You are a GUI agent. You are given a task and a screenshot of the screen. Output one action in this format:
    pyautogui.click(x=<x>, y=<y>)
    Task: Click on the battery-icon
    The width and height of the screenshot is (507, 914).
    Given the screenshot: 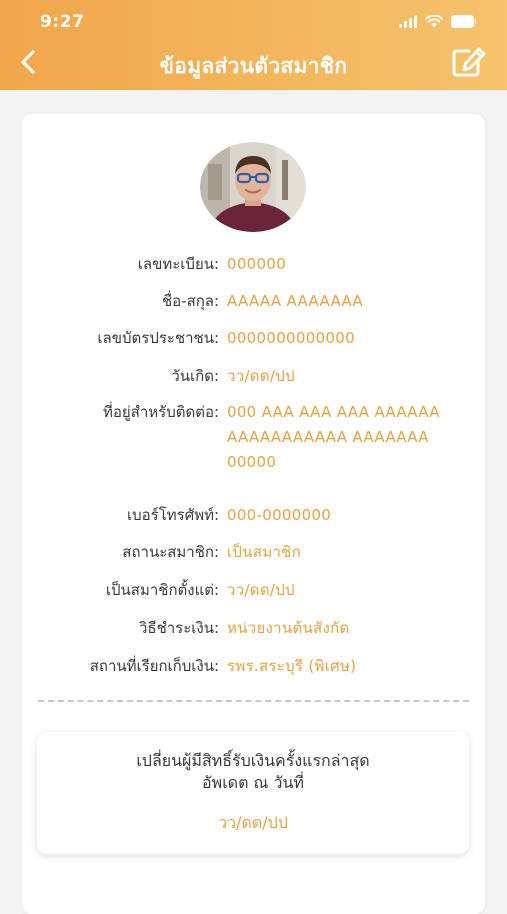 What is the action you would take?
    pyautogui.click(x=464, y=21)
    